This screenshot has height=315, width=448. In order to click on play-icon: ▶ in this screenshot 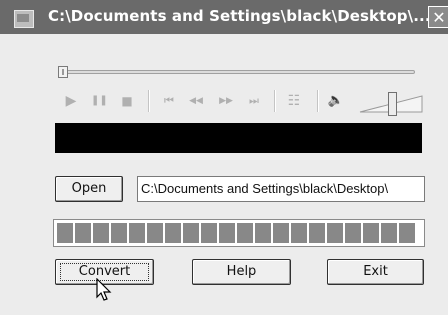, I will do `click(71, 101)`.